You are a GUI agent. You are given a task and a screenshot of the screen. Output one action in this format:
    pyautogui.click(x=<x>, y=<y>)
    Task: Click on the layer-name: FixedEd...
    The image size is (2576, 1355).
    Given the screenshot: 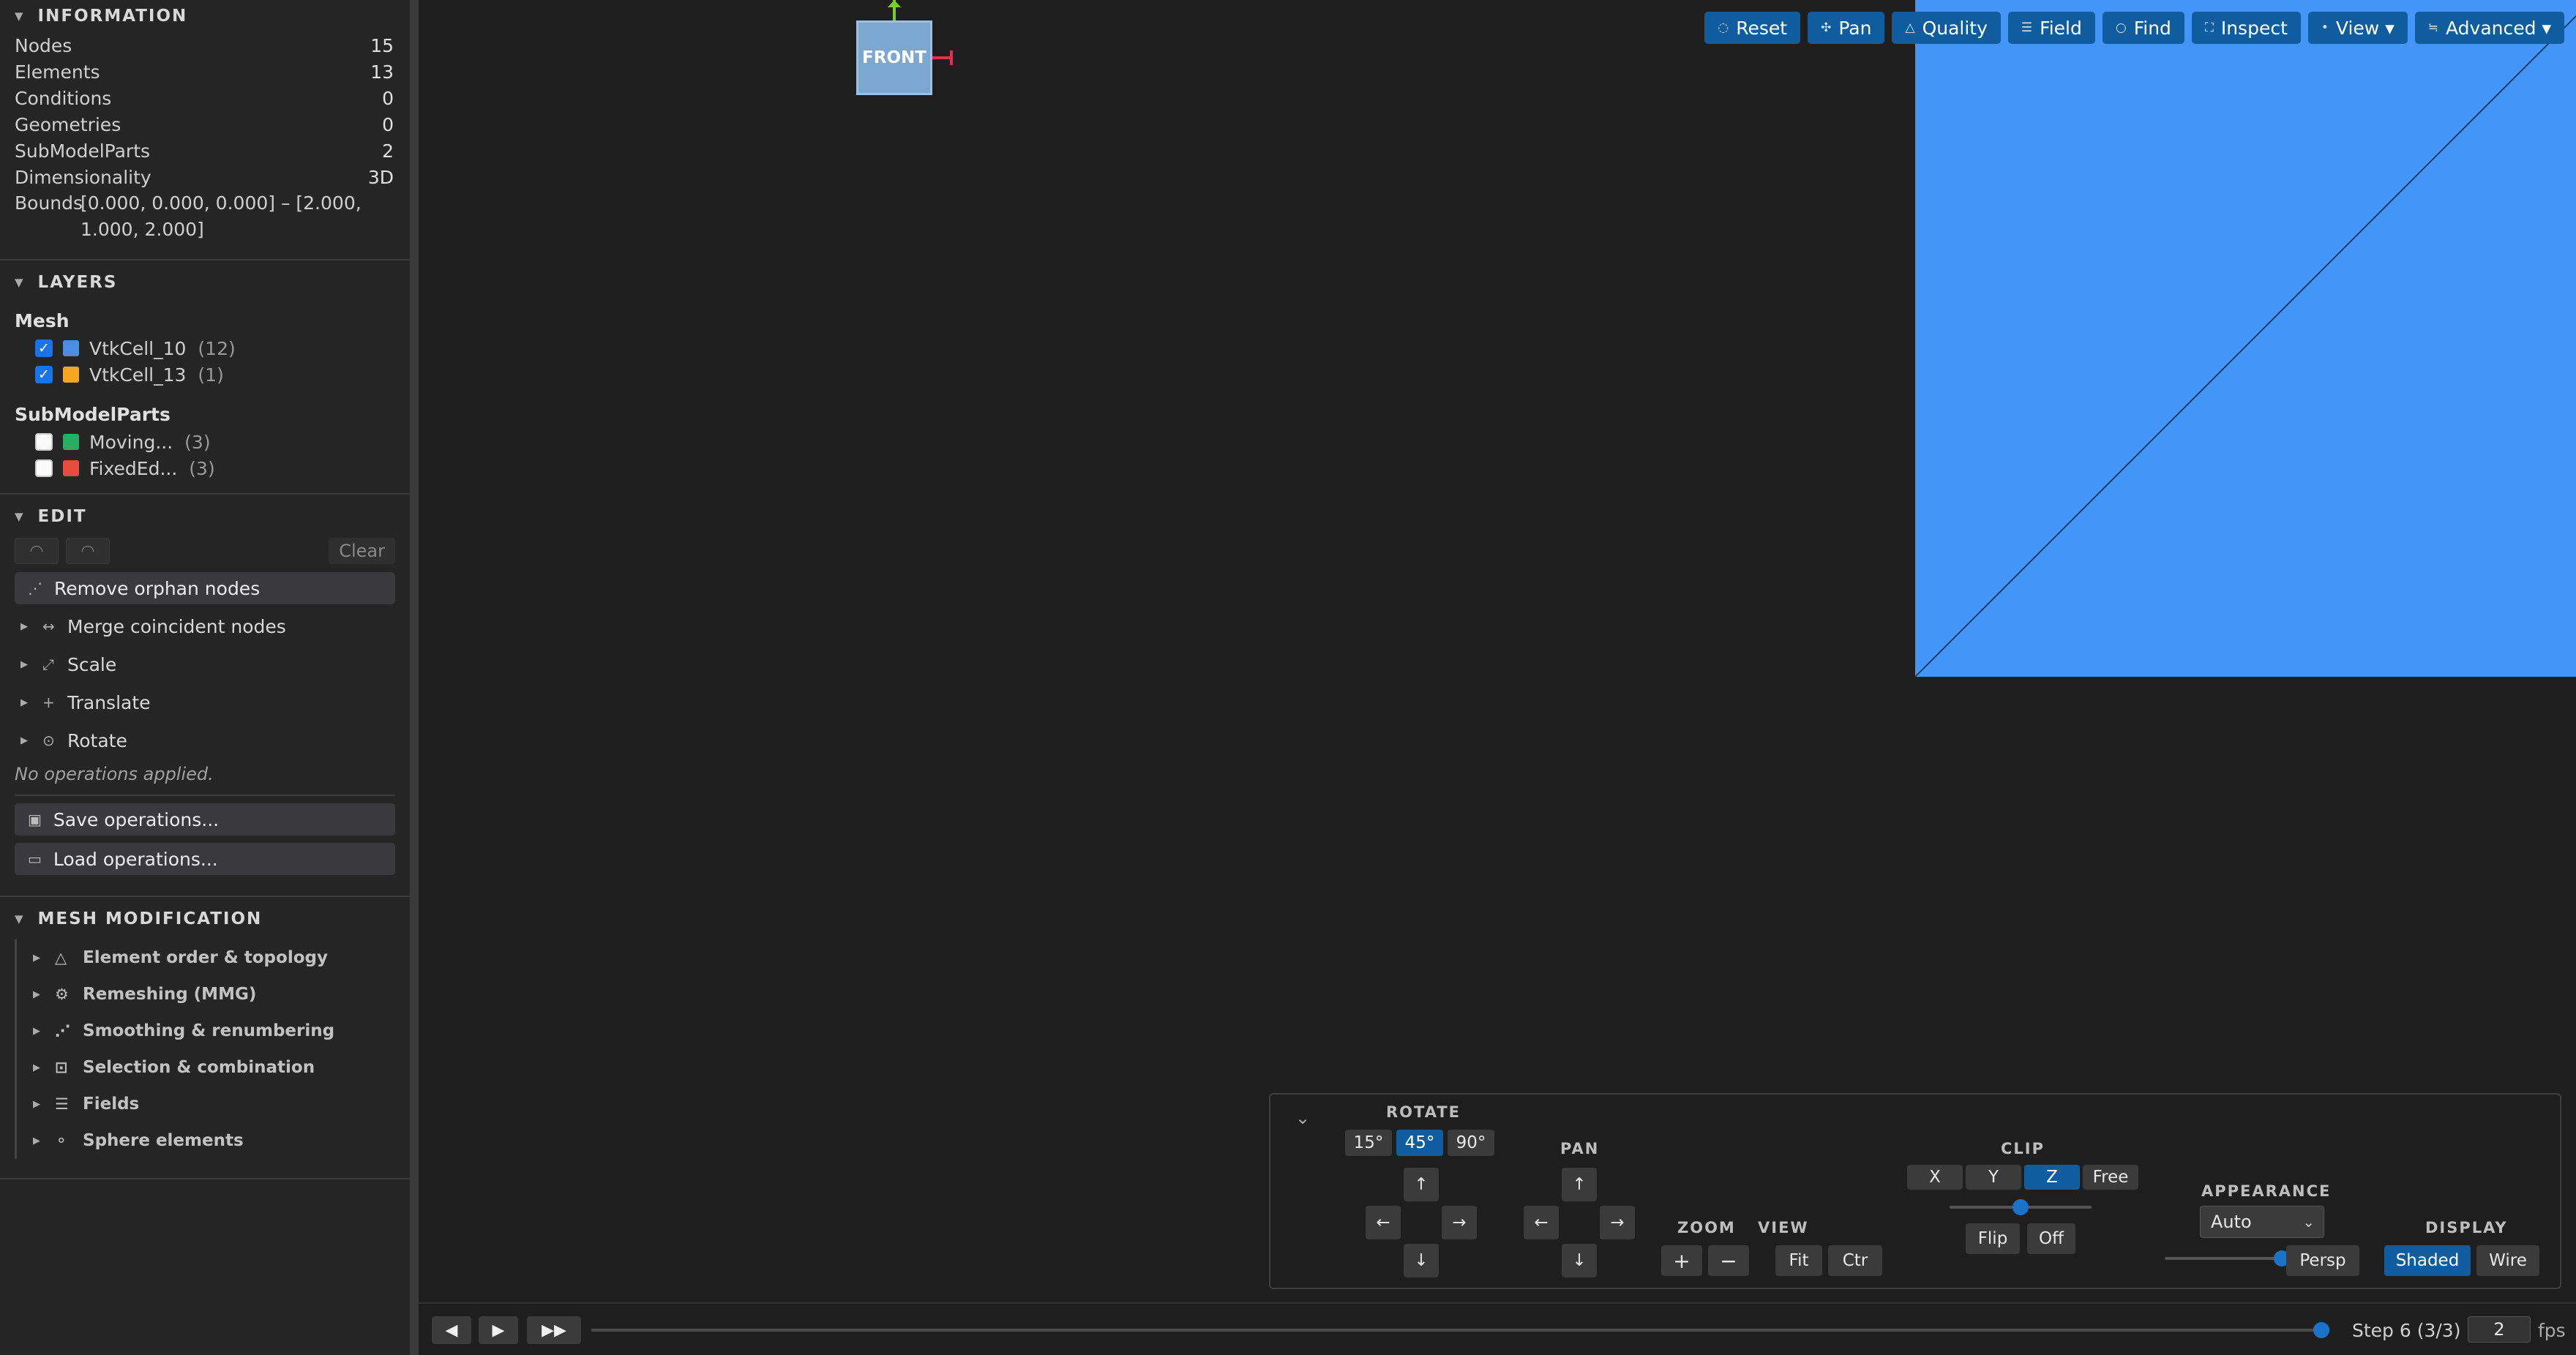 What is the action you would take?
    pyautogui.click(x=133, y=468)
    